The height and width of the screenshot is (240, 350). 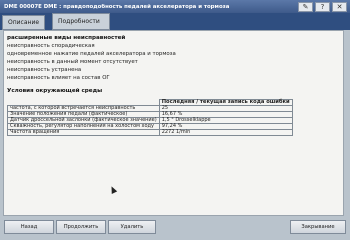 What do you see at coordinates (339, 6) in the screenshot?
I see `close-icon: ✕` at bounding box center [339, 6].